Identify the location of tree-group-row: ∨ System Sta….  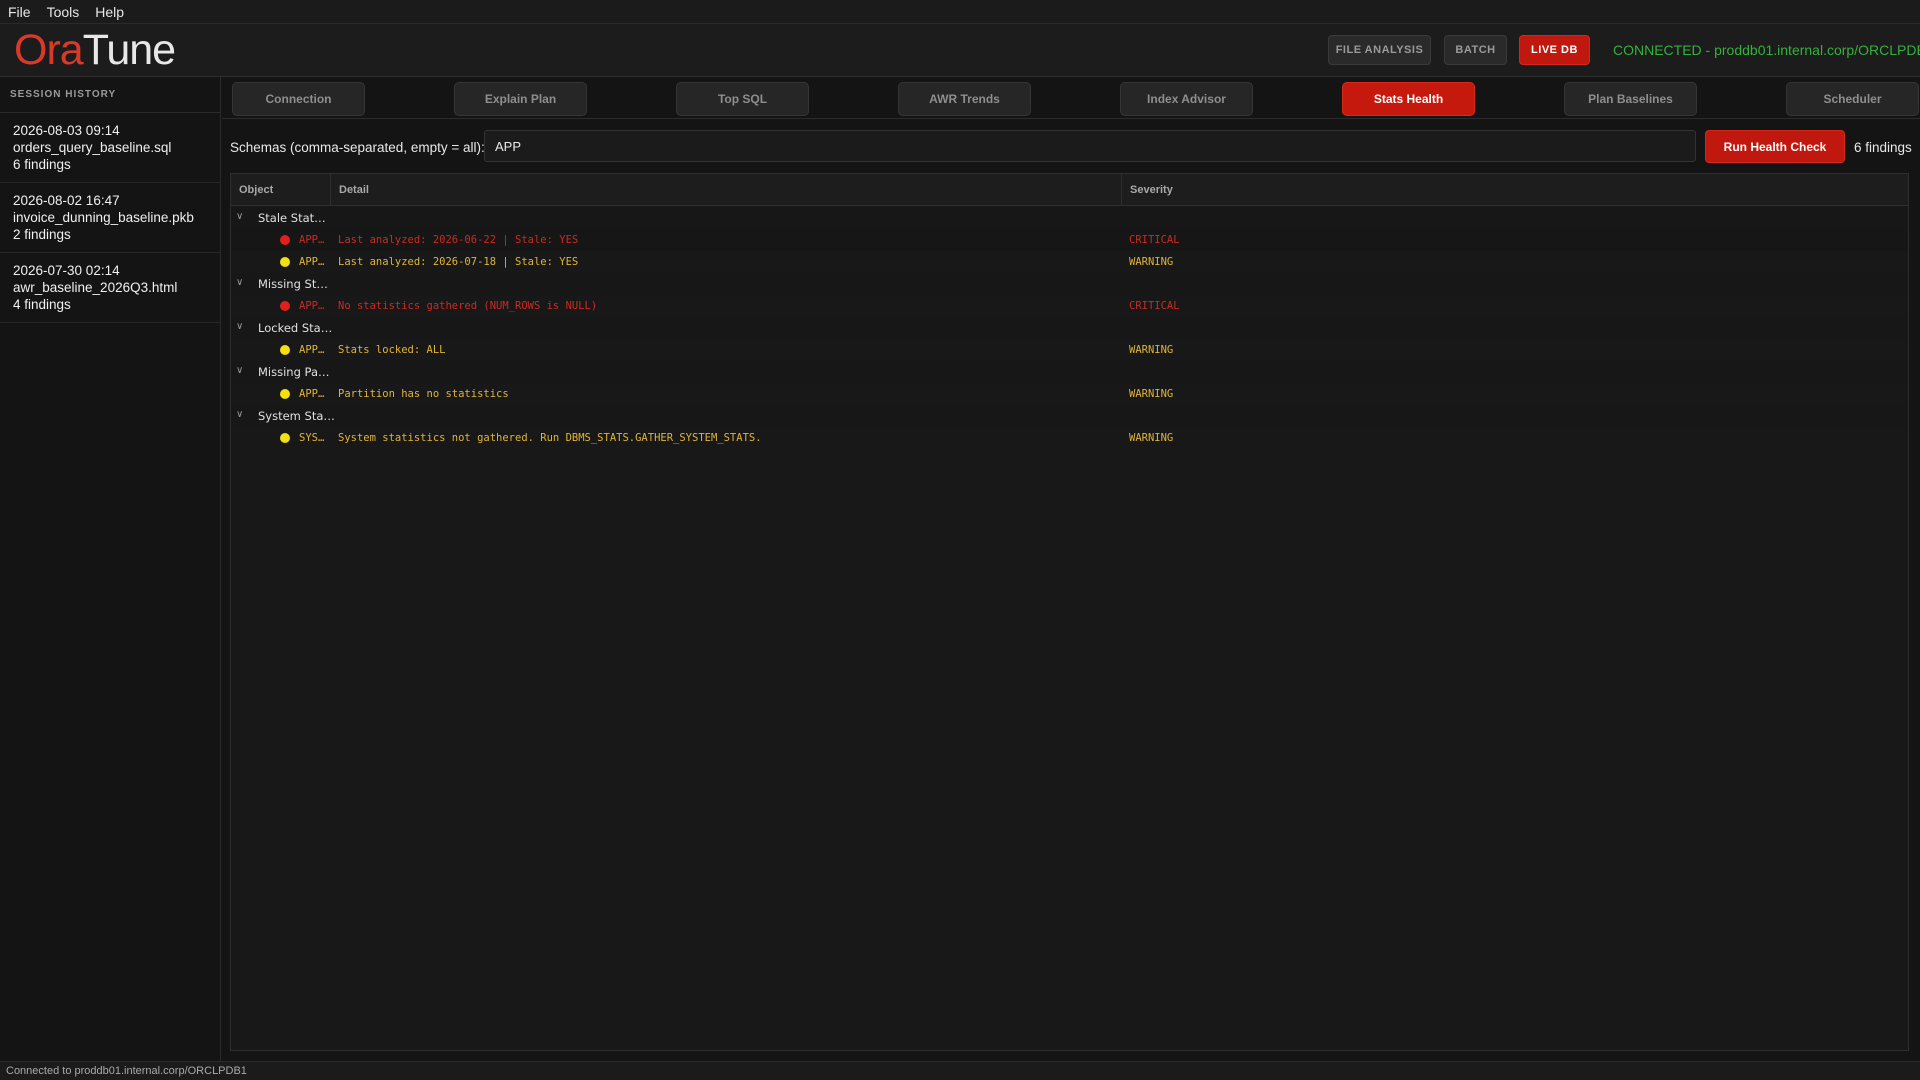
(1069, 416).